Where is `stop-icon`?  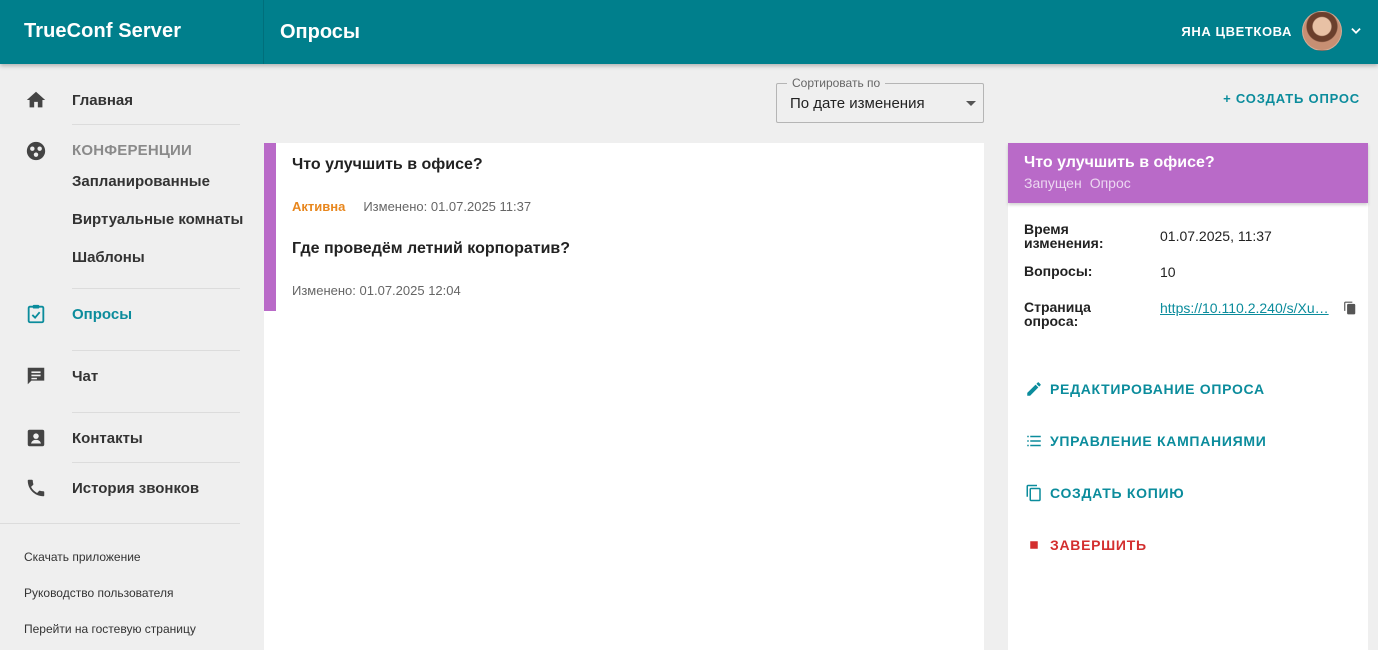 stop-icon is located at coordinates (1034, 545).